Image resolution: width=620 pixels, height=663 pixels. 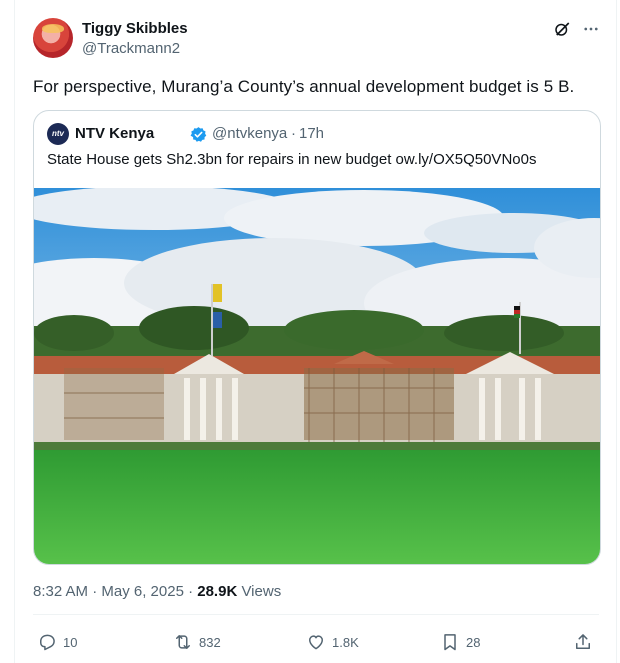 What do you see at coordinates (114, 133) in the screenshot?
I see `quoted-display-name: NTV Kenya` at bounding box center [114, 133].